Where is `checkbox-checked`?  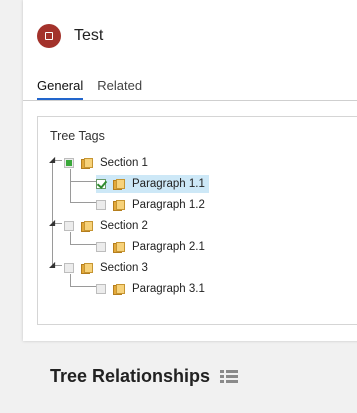
checkbox-checked is located at coordinates (101, 184).